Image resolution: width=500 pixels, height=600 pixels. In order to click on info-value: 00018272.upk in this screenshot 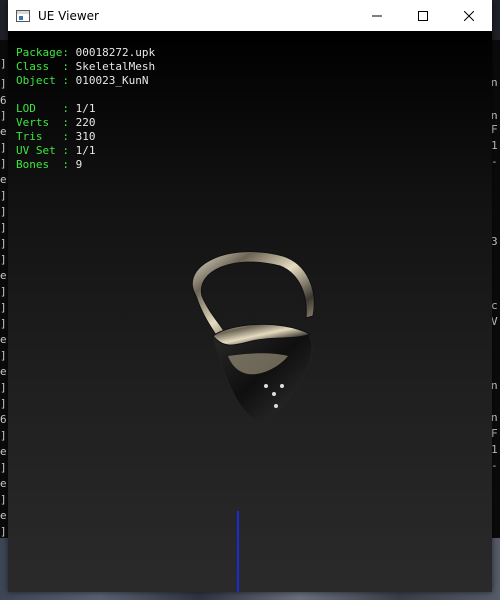, I will do `click(115, 52)`.